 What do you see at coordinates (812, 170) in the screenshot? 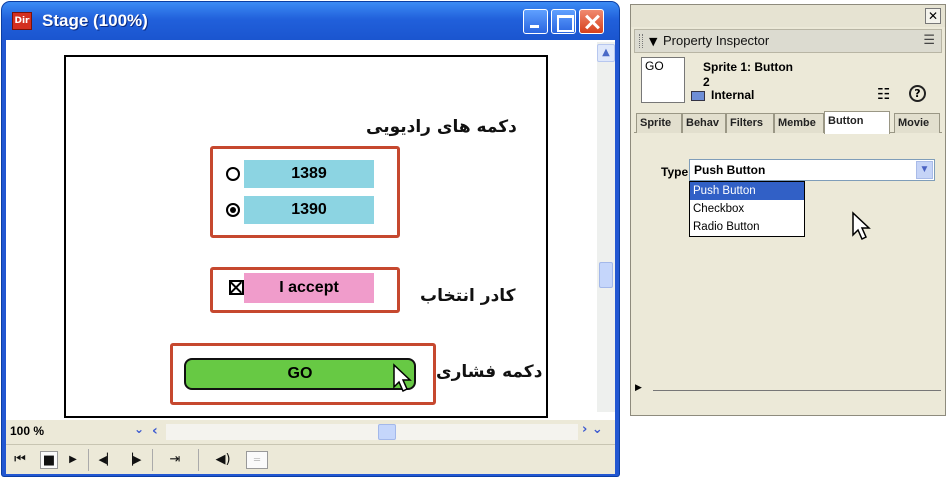
I see `type-select: Push Button ▼` at bounding box center [812, 170].